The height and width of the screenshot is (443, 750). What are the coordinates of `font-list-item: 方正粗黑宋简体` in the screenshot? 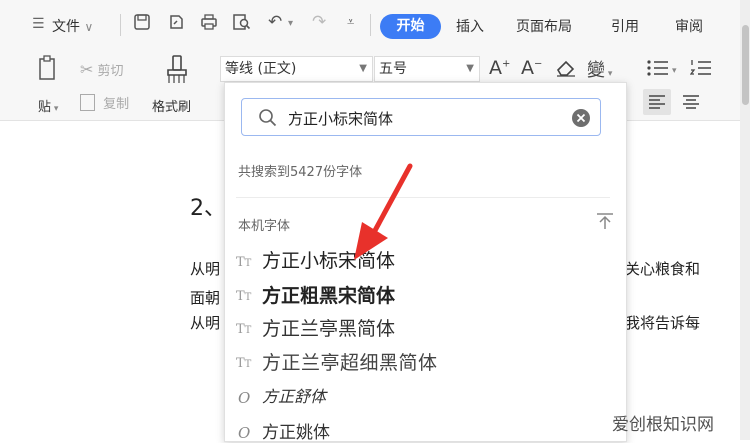 It's located at (328, 294).